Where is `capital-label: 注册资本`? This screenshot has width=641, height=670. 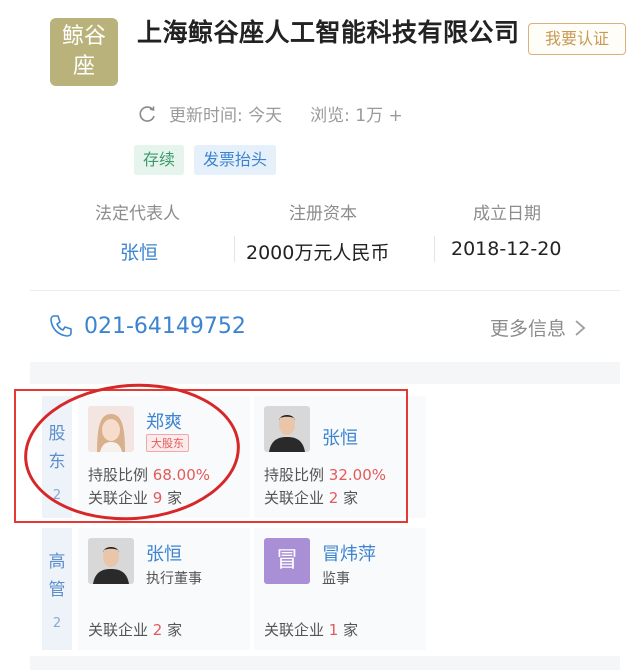 capital-label: 注册资本 is located at coordinates (323, 214).